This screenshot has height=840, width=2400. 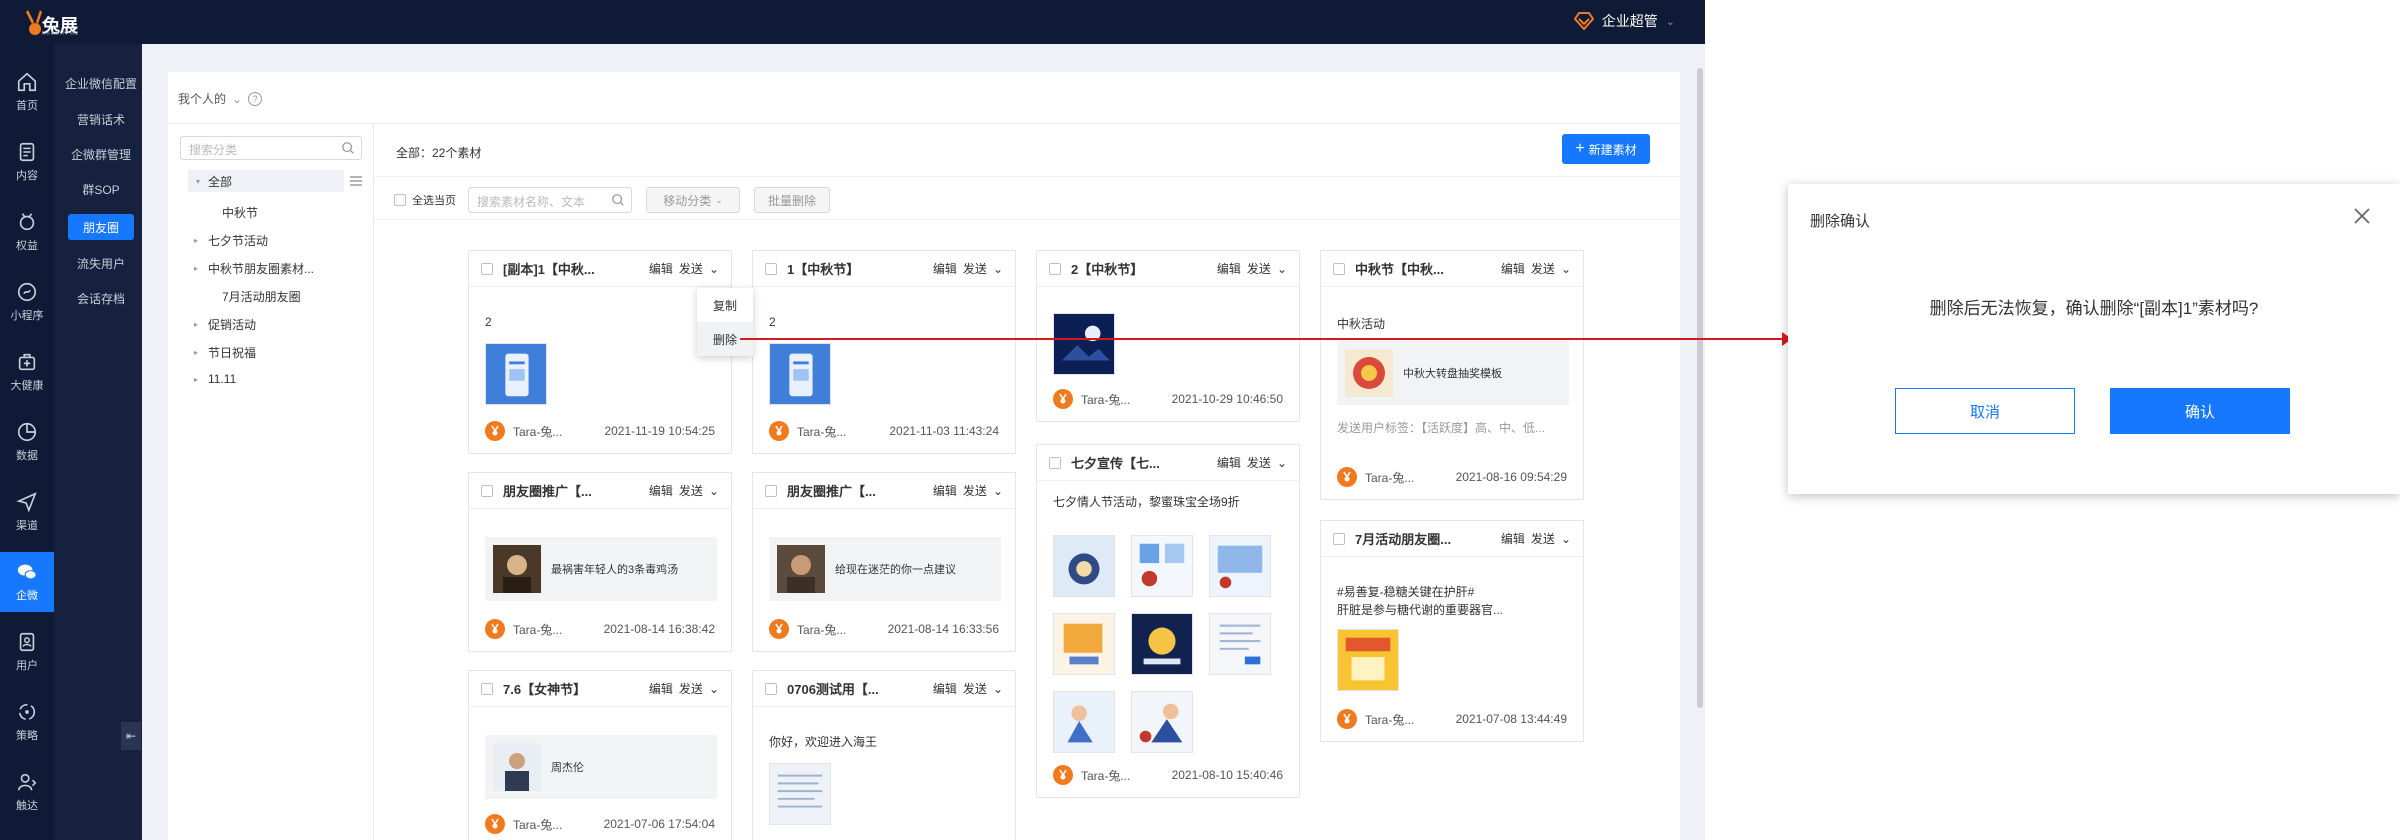 What do you see at coordinates (1146, 502) in the screenshot?
I see `card-text: 七夕情人节活动，黎蜜珠宝全场9折` at bounding box center [1146, 502].